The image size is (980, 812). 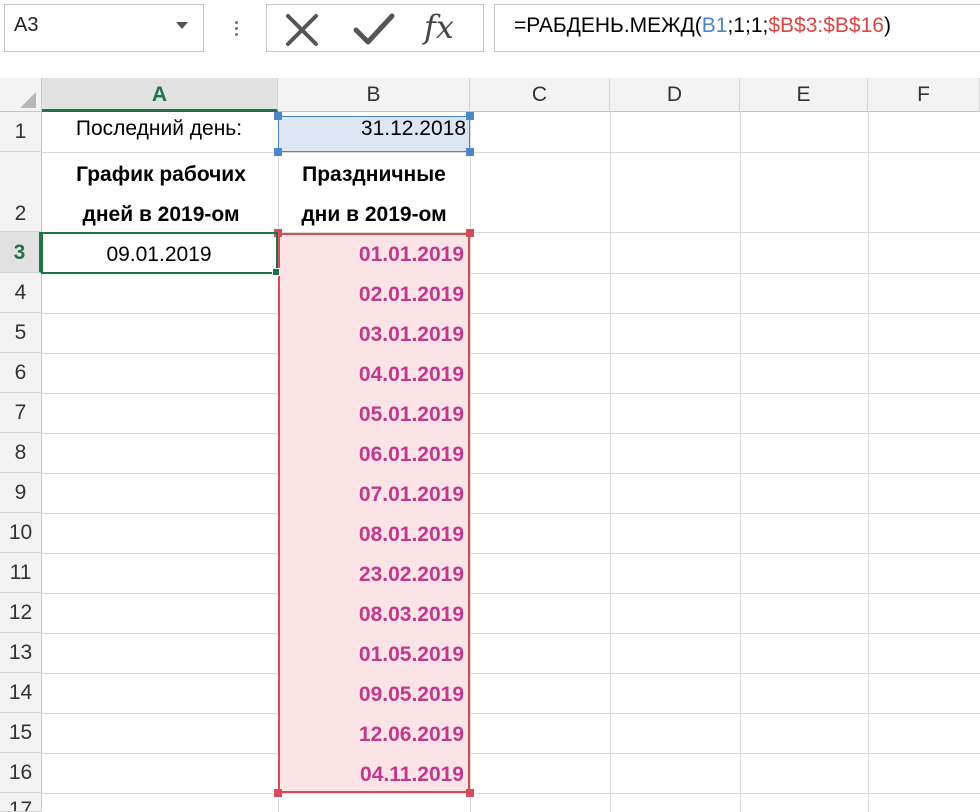 What do you see at coordinates (372, 415) in the screenshot?
I see `holiday-cell: 05.01.2019` at bounding box center [372, 415].